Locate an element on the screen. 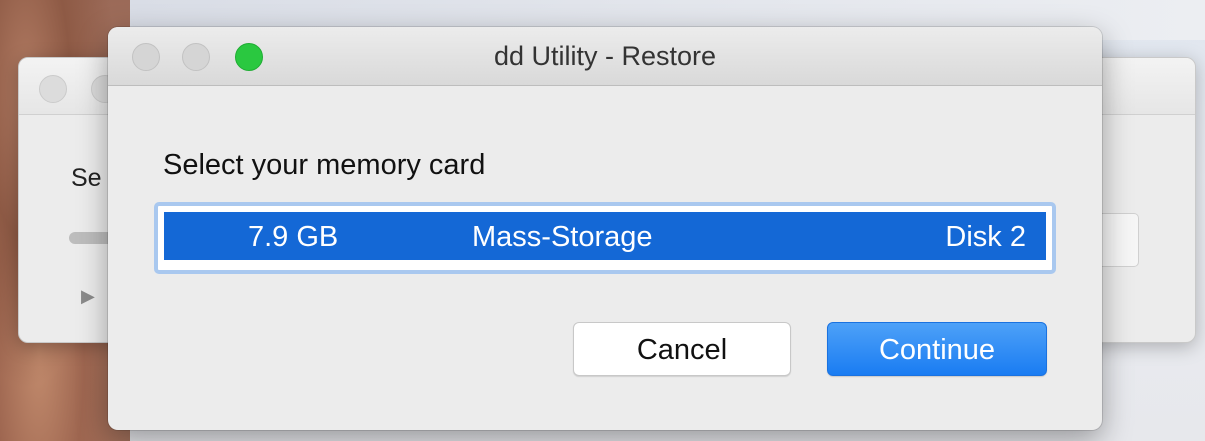  card-type: Mass-Storage is located at coordinates (562, 237).